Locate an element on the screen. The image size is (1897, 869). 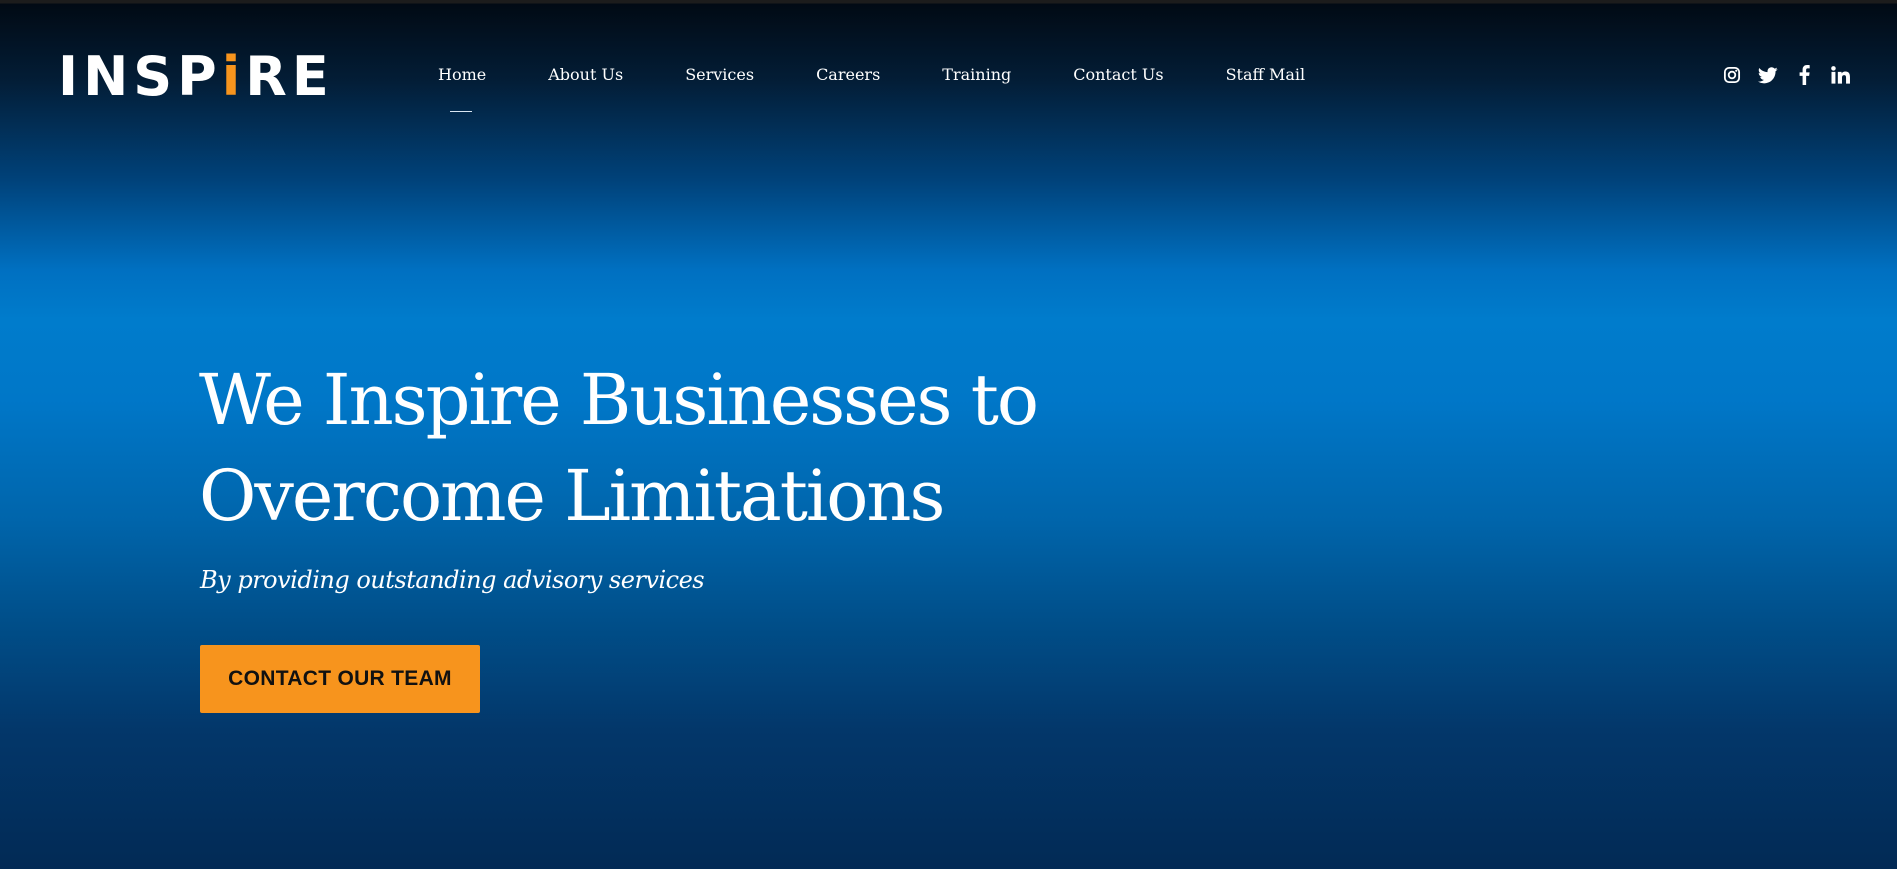
nav-item-label: Contact Us is located at coordinates (1118, 74).